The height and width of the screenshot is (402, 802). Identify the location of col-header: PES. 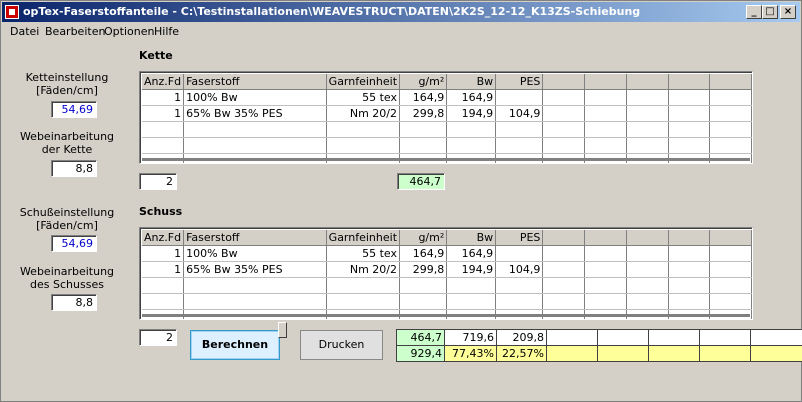
(519, 82).